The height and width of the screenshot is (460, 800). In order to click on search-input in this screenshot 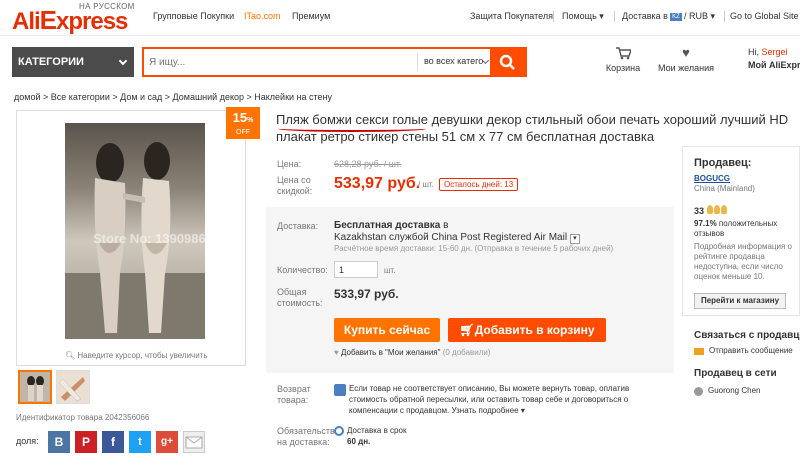, I will do `click(279, 62)`.